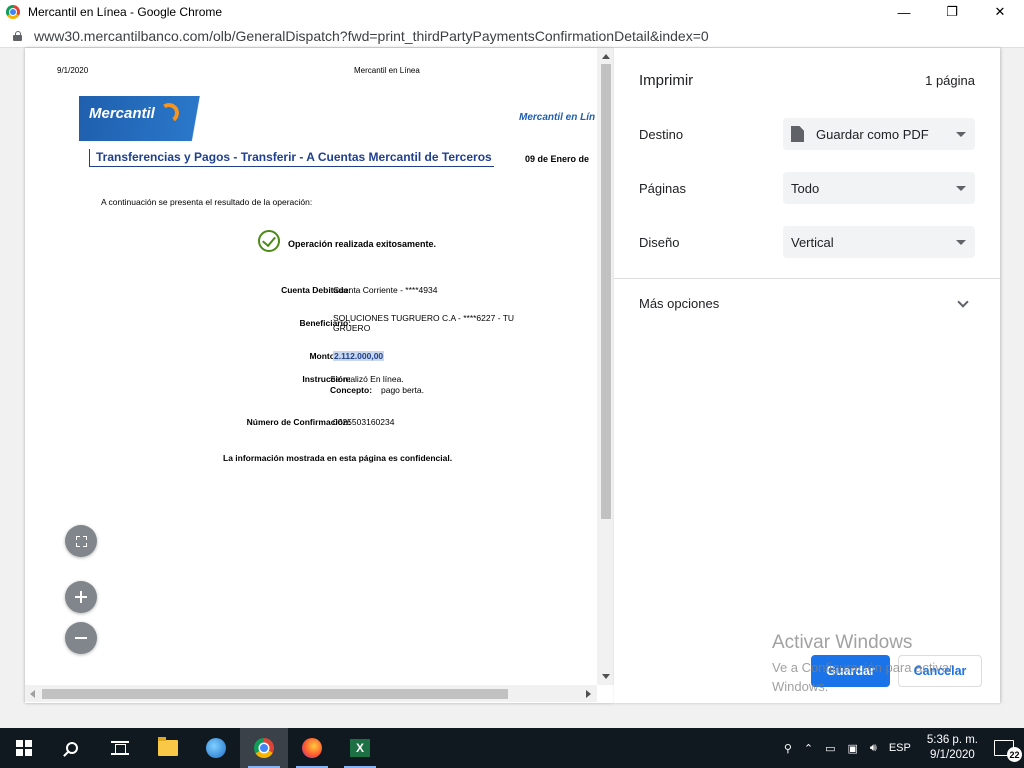 The width and height of the screenshot is (1024, 768). Describe the element at coordinates (606, 56) in the screenshot. I see `scroll-up-arrow-icon` at that location.